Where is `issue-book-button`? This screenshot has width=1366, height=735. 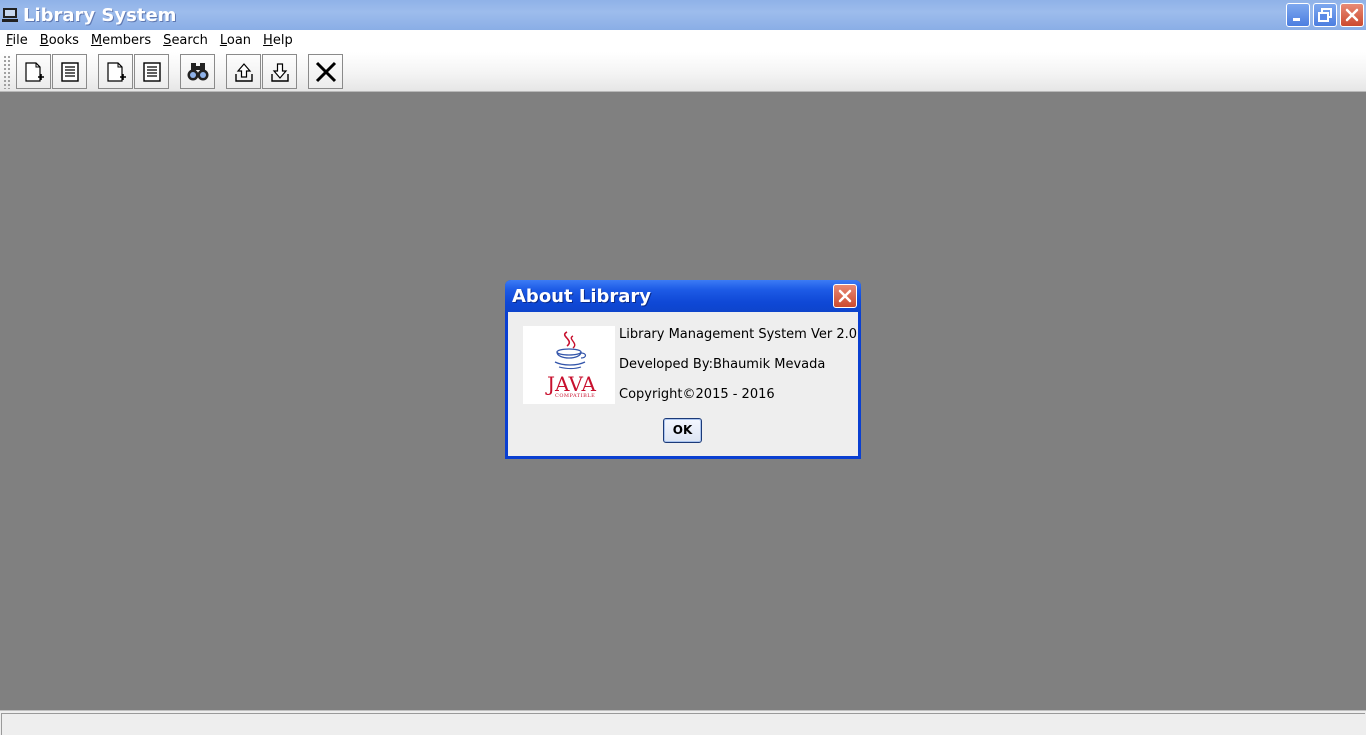
issue-book-button is located at coordinates (243, 71).